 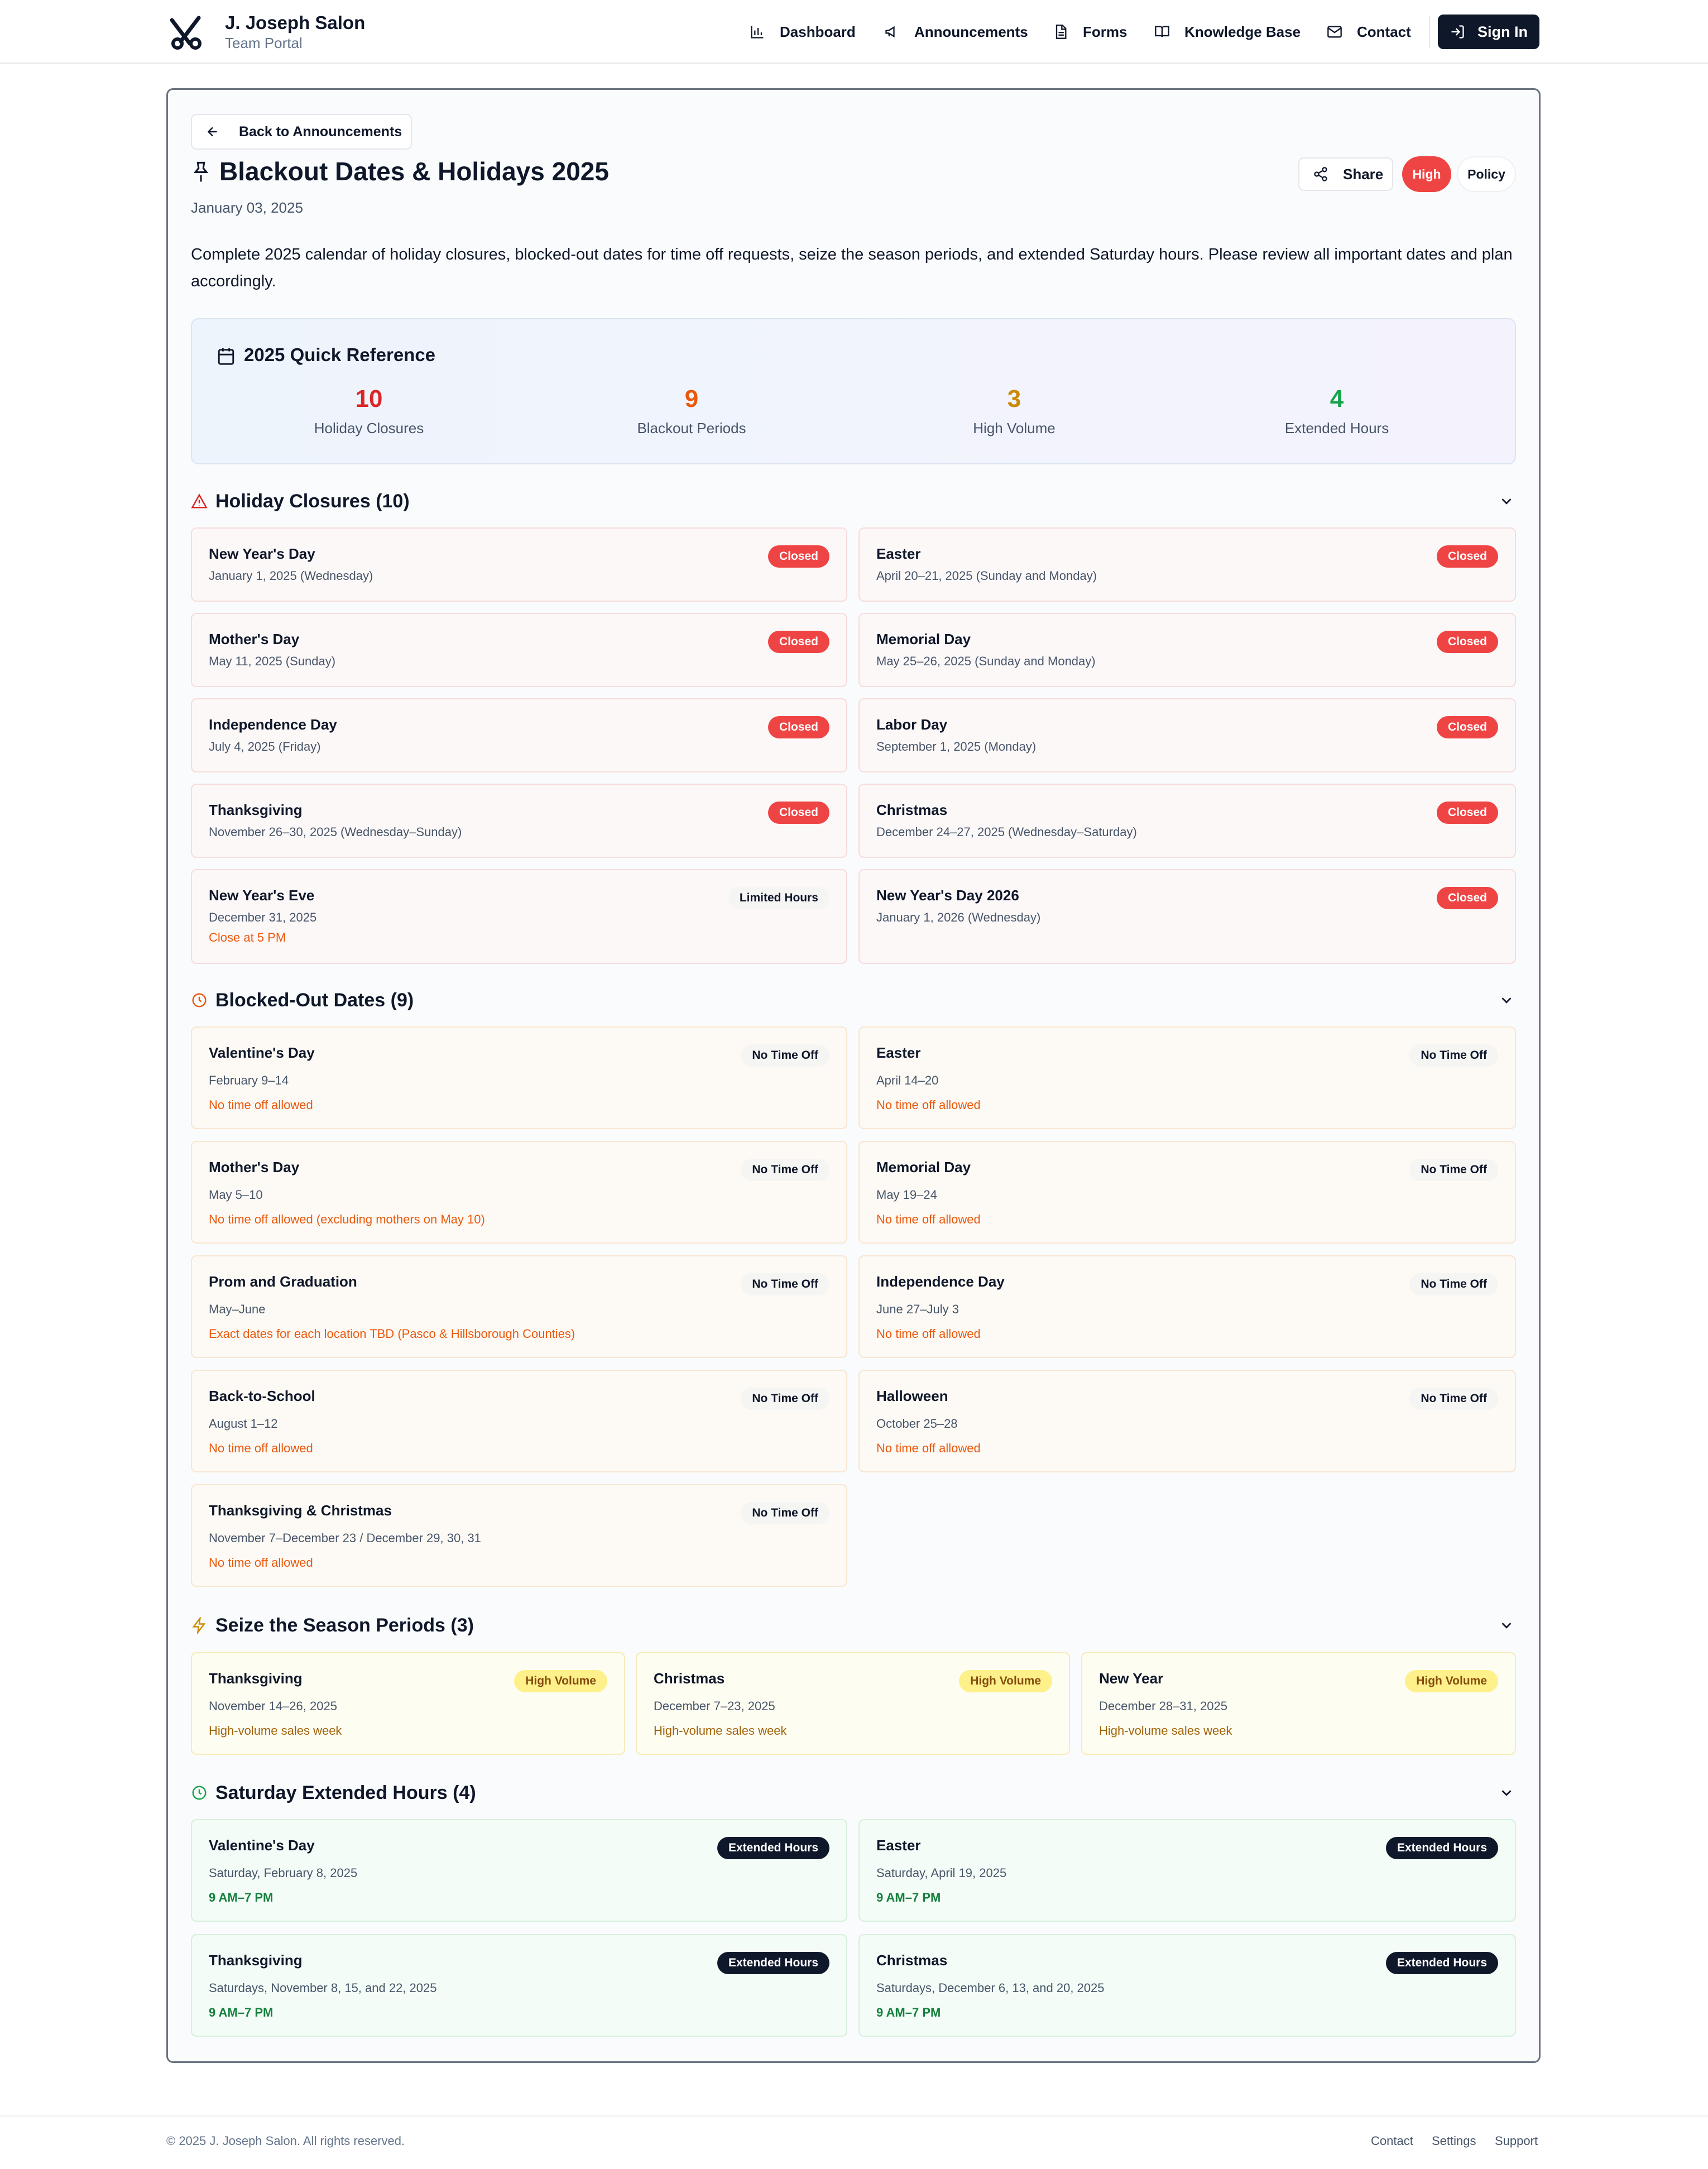 I want to click on item-date: Saturday, April 19, 2025, so click(x=942, y=1873).